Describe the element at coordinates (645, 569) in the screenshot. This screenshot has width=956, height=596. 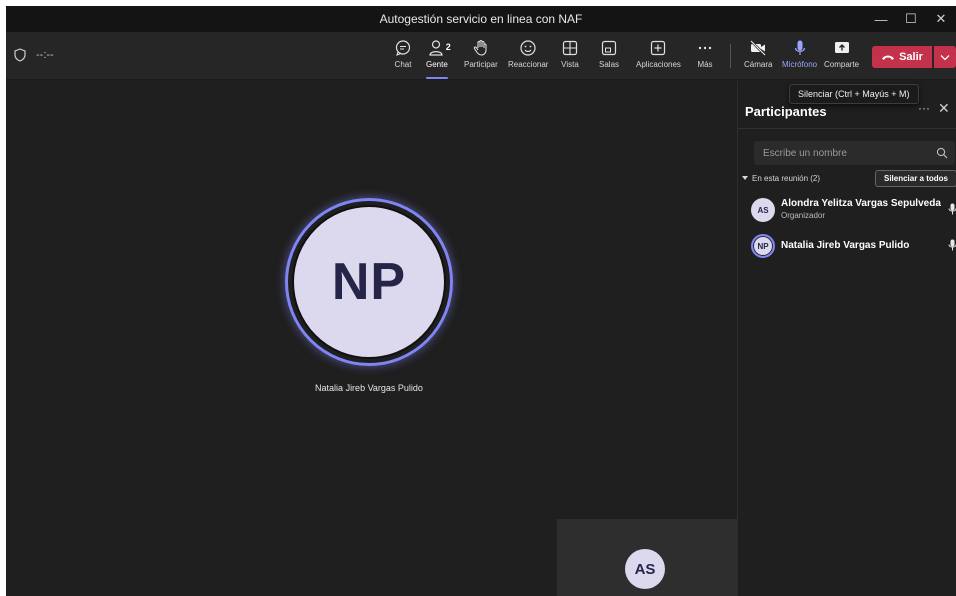
I see `self-avatar: AS` at that location.